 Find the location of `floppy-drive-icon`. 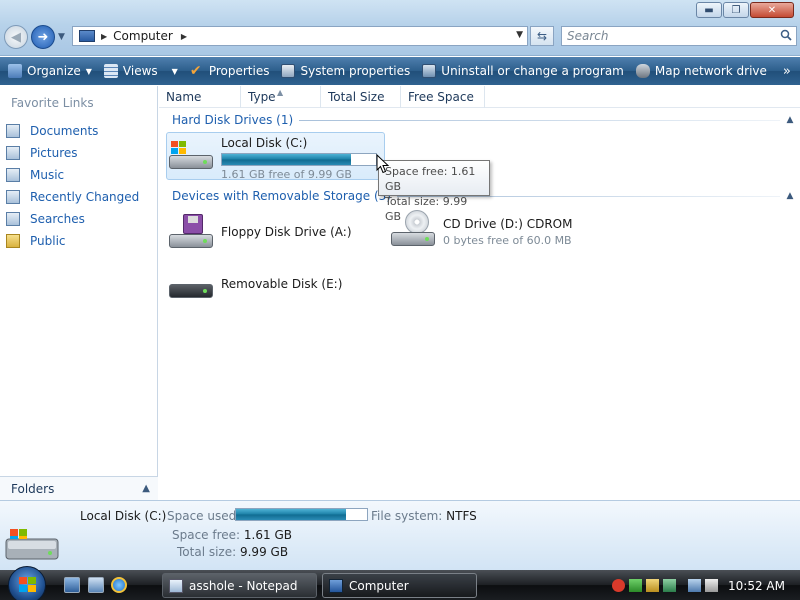

floppy-drive-icon is located at coordinates (192, 234).